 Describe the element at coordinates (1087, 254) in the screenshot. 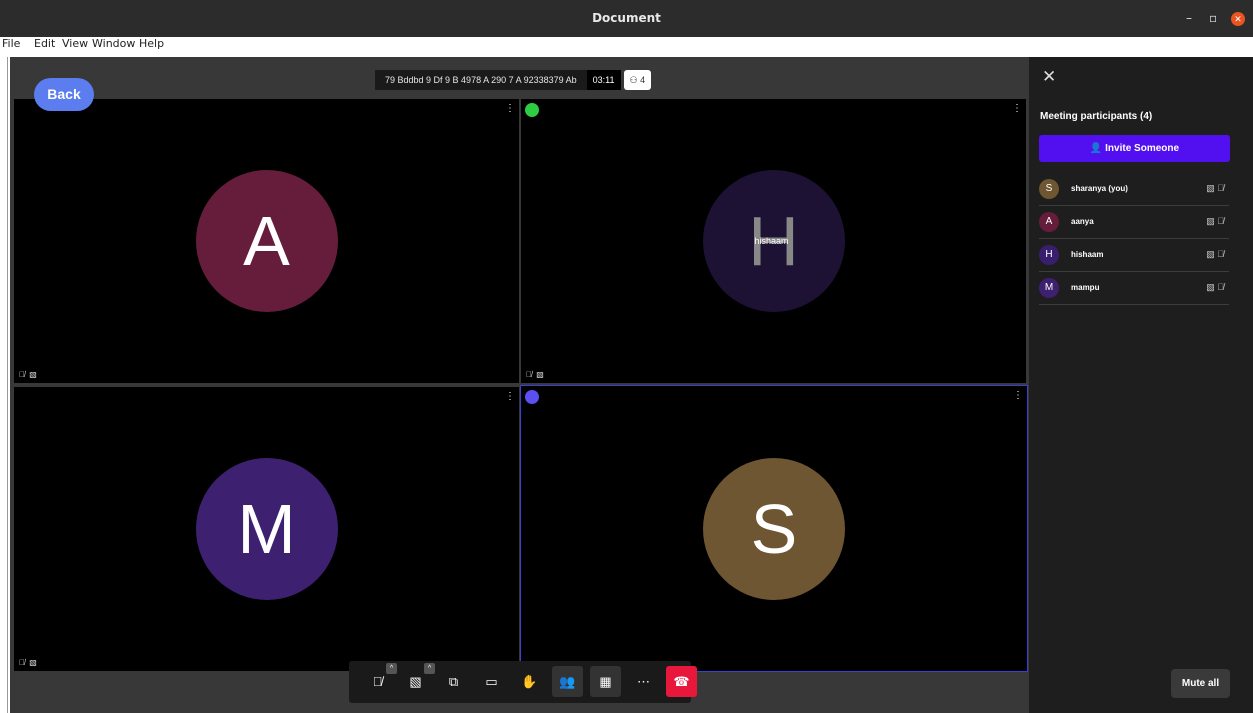

I see `participant-name: hishaam` at that location.